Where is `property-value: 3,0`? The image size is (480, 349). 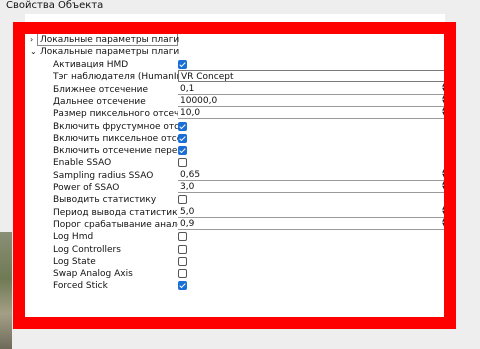
property-value: 3,0 is located at coordinates (187, 187).